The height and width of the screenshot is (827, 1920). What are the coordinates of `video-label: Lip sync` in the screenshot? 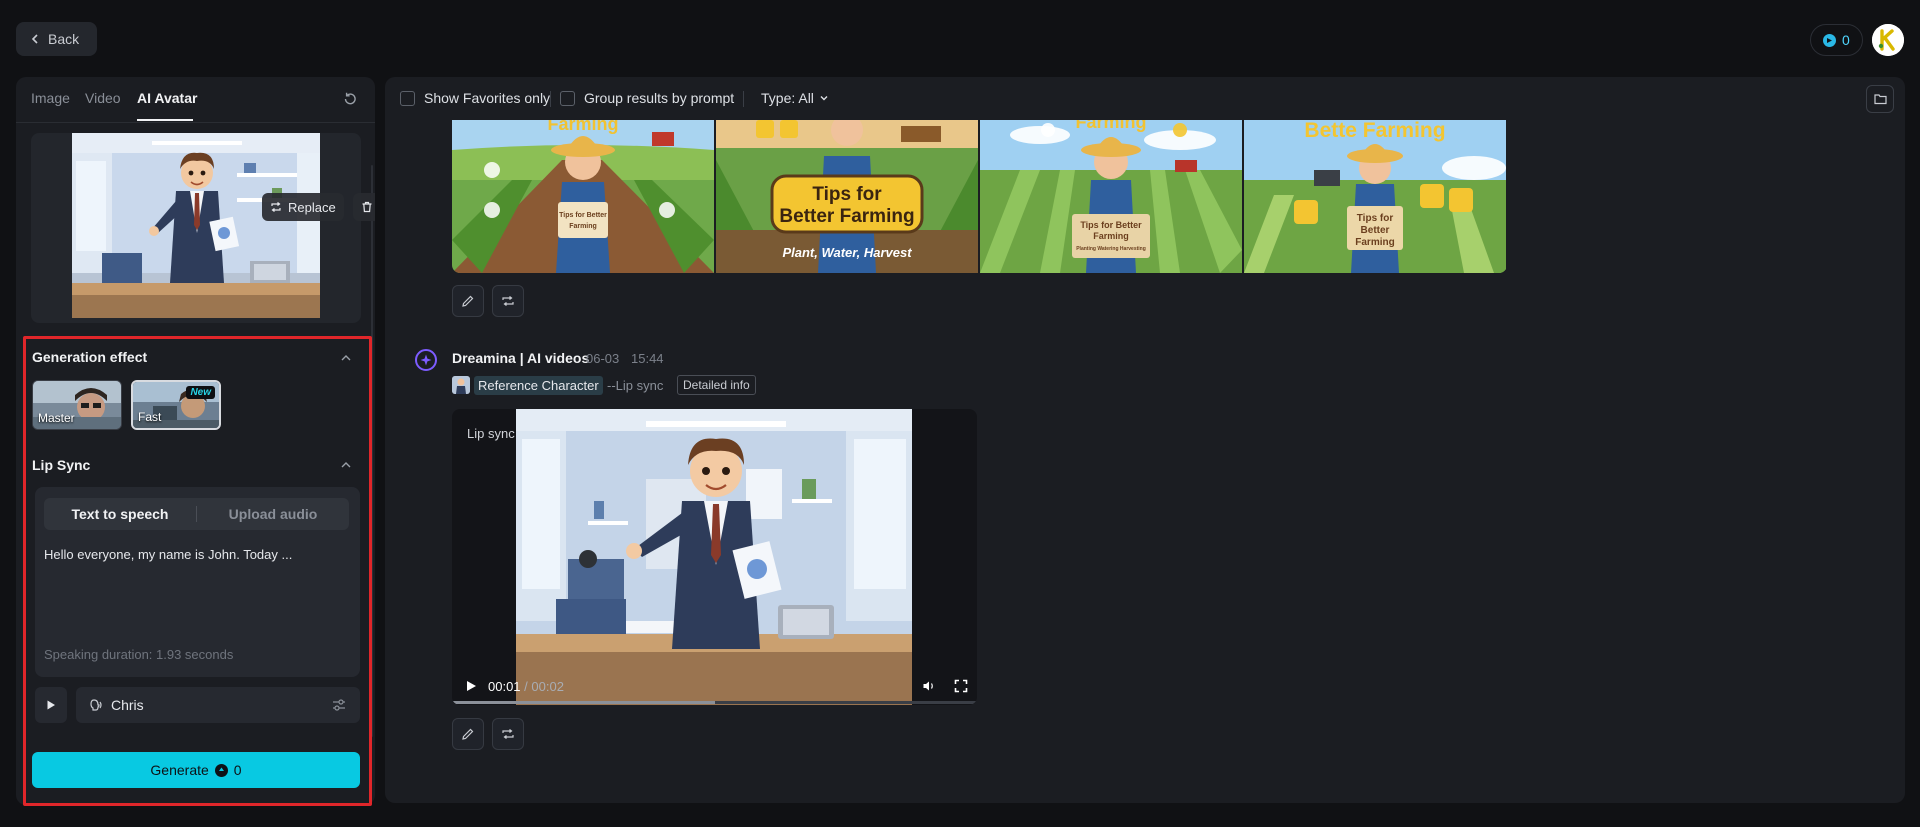 It's located at (491, 433).